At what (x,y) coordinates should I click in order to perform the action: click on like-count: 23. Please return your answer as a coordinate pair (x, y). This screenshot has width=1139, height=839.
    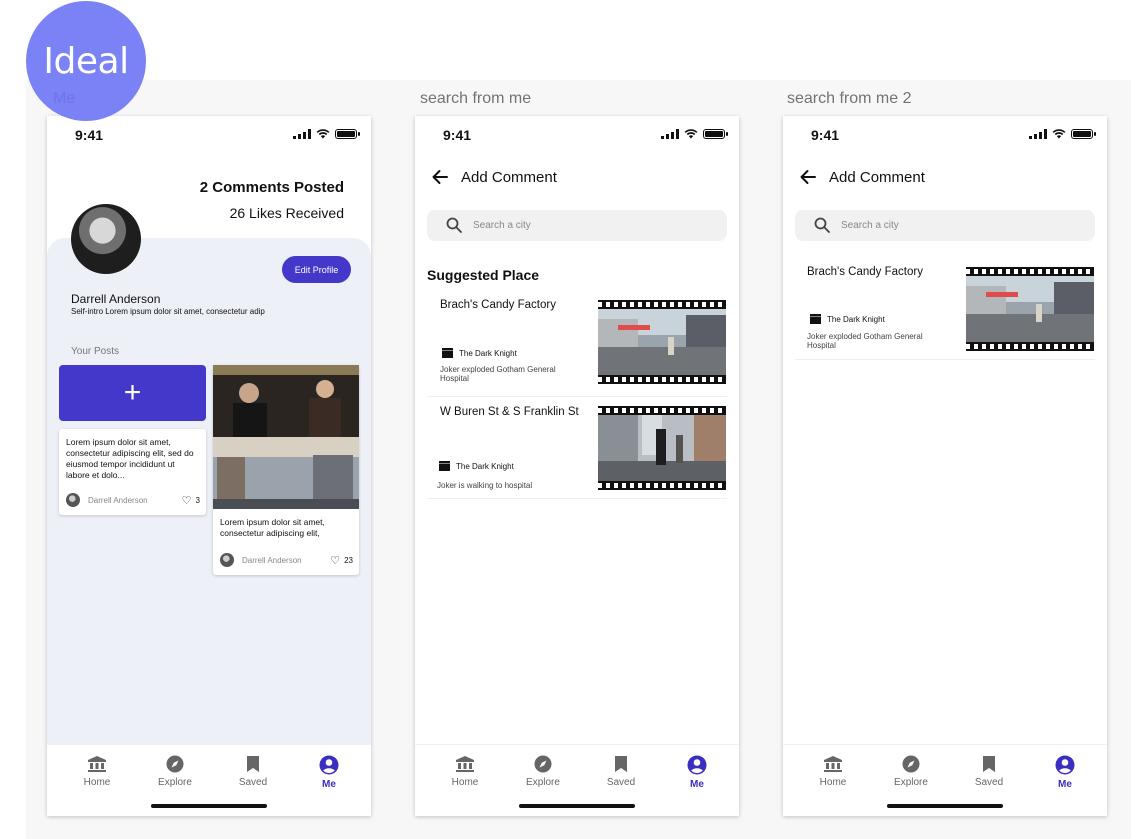
    Looking at the image, I should click on (348, 560).